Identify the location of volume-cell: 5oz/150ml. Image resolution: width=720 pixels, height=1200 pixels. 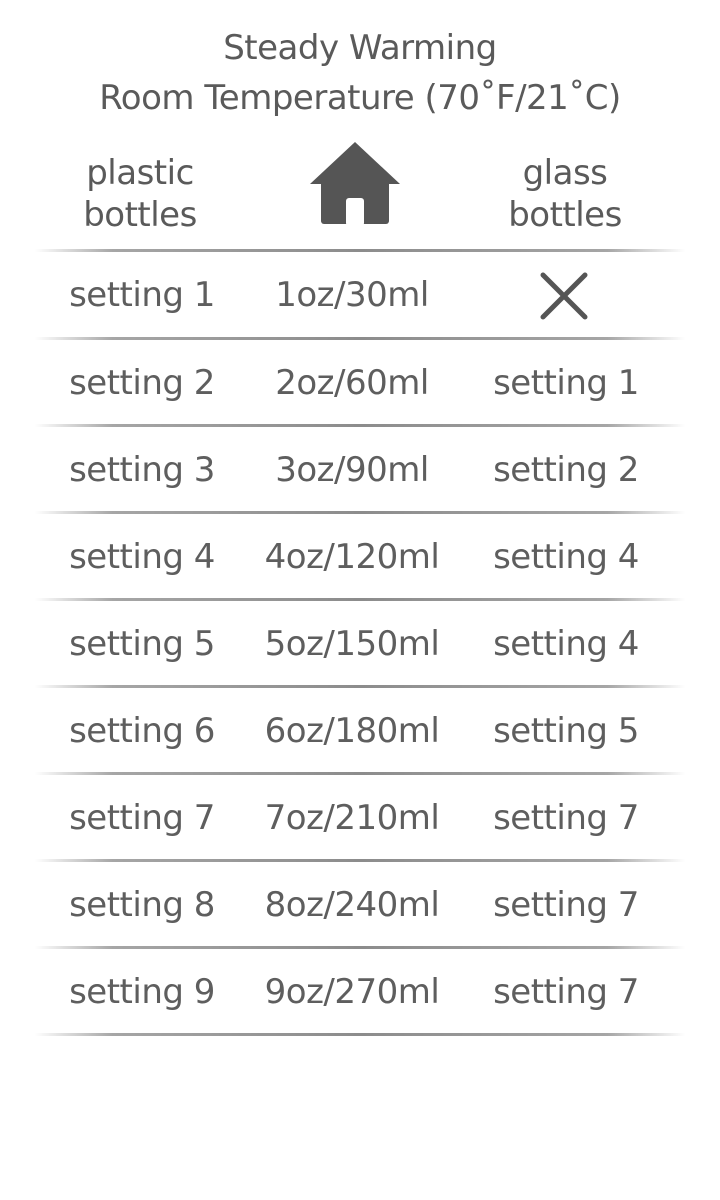
(352, 644).